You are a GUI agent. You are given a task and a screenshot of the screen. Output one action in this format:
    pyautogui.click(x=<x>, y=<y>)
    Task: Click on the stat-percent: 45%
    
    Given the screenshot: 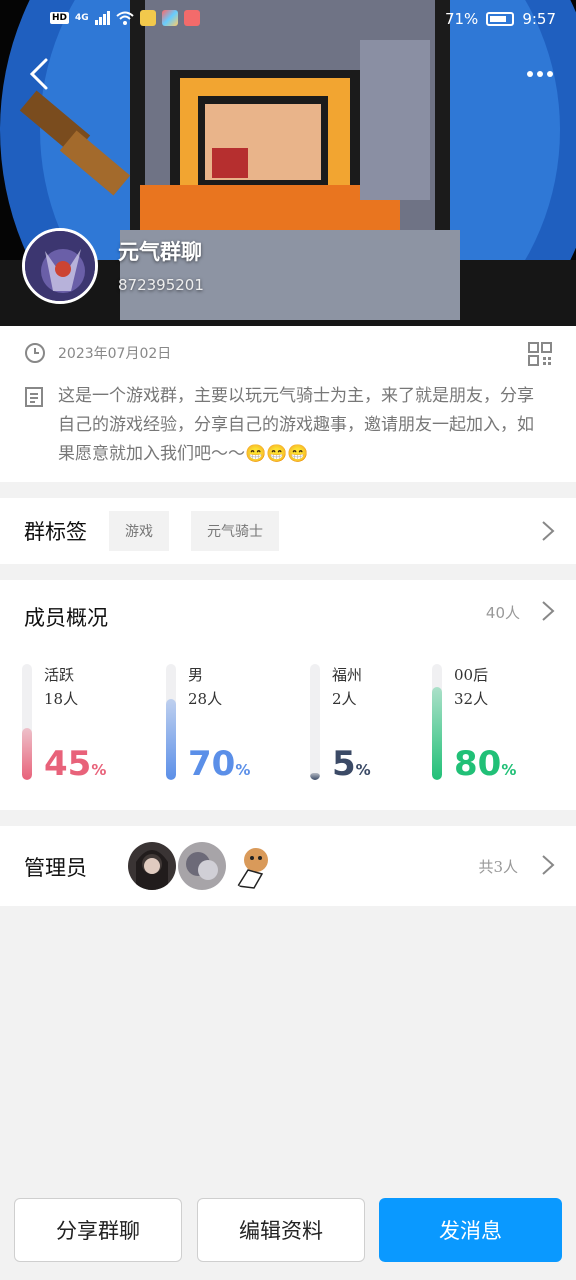 What is the action you would take?
    pyautogui.click(x=75, y=764)
    